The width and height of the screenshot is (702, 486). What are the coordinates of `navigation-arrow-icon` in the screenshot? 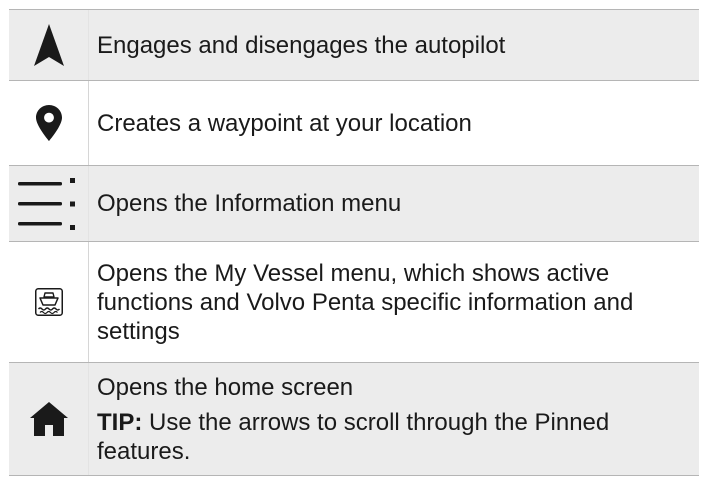 It's located at (48, 45).